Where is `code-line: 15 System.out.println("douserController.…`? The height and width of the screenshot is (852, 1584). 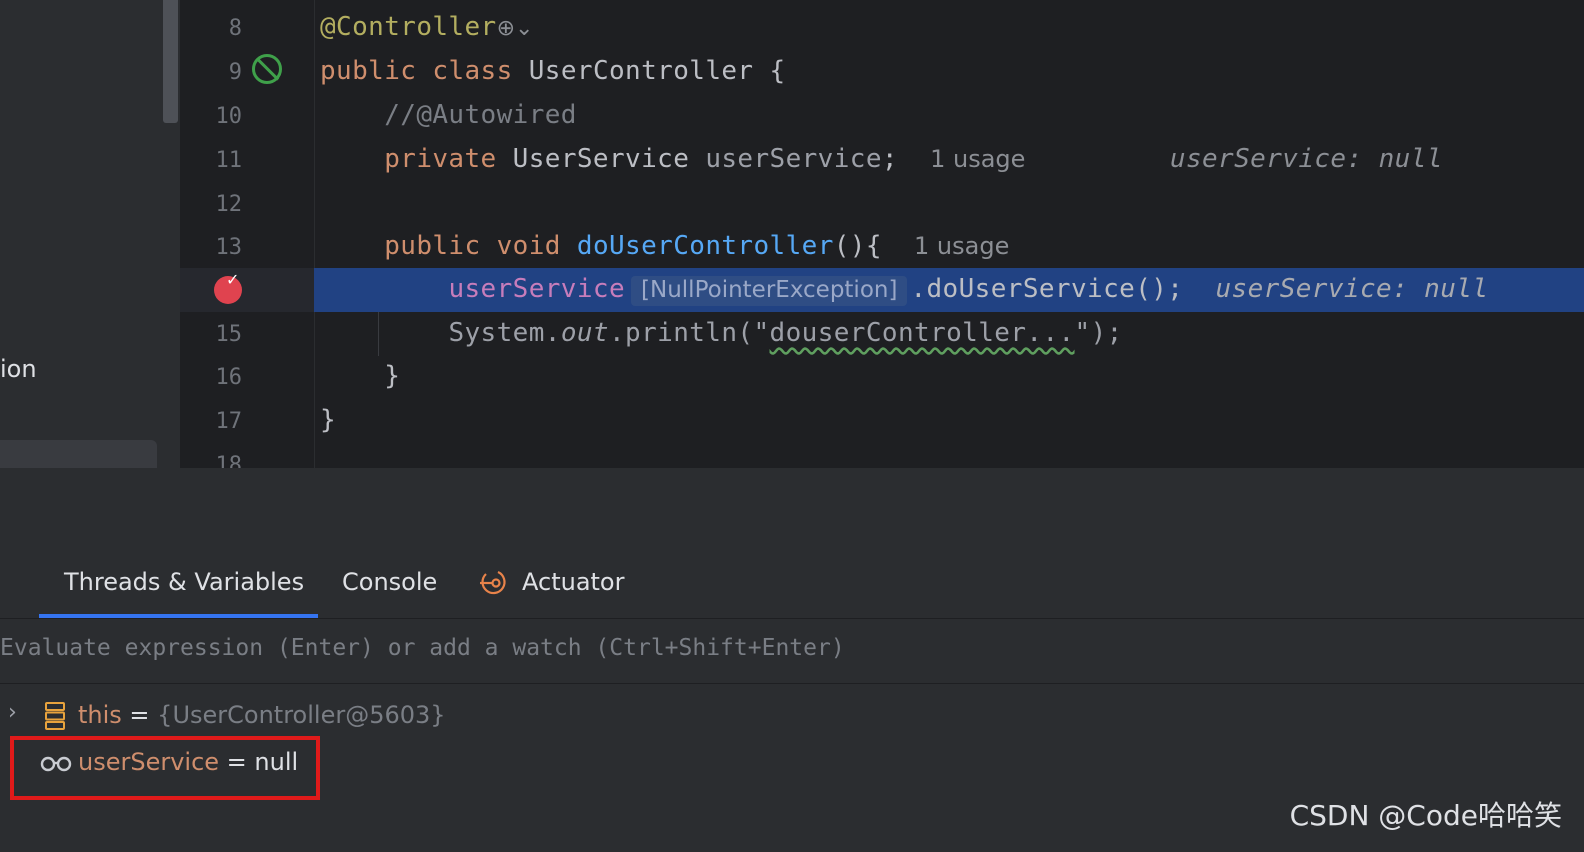
code-line: 15 System.out.println("douserController.… is located at coordinates (882, 334).